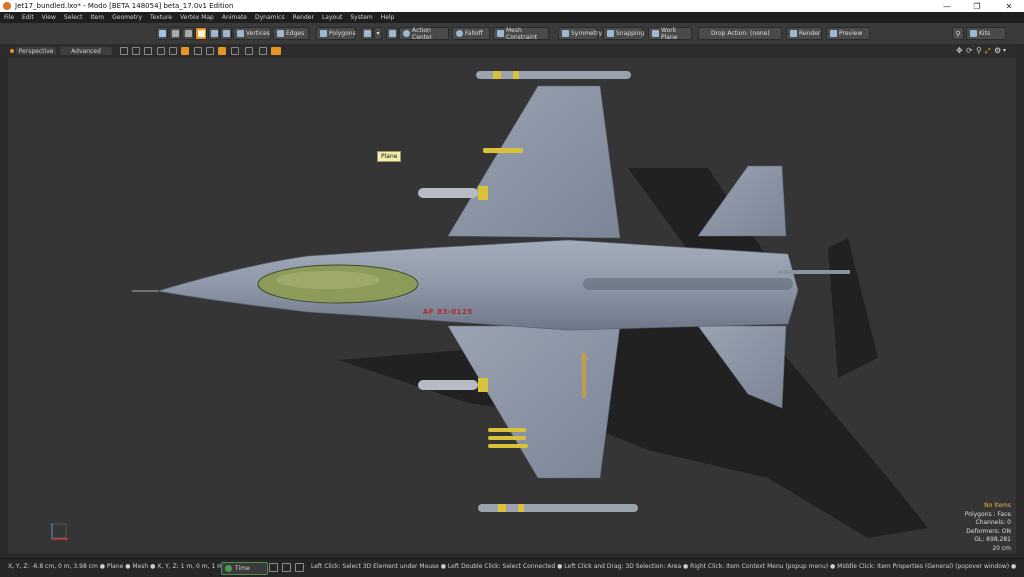 The width and height of the screenshot is (1024, 577). What do you see at coordinates (185, 51) in the screenshot?
I see `ao-icon` at bounding box center [185, 51].